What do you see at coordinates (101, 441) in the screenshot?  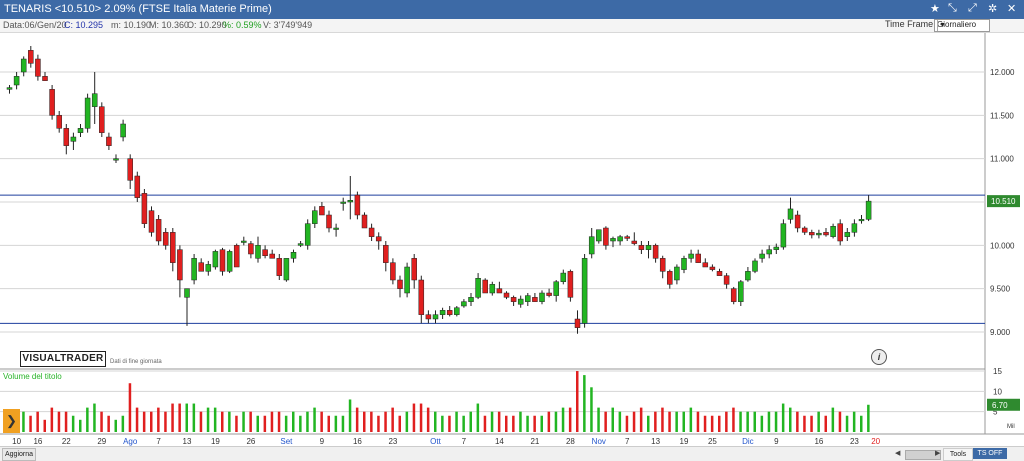 I see `time-axis-label: 29` at bounding box center [101, 441].